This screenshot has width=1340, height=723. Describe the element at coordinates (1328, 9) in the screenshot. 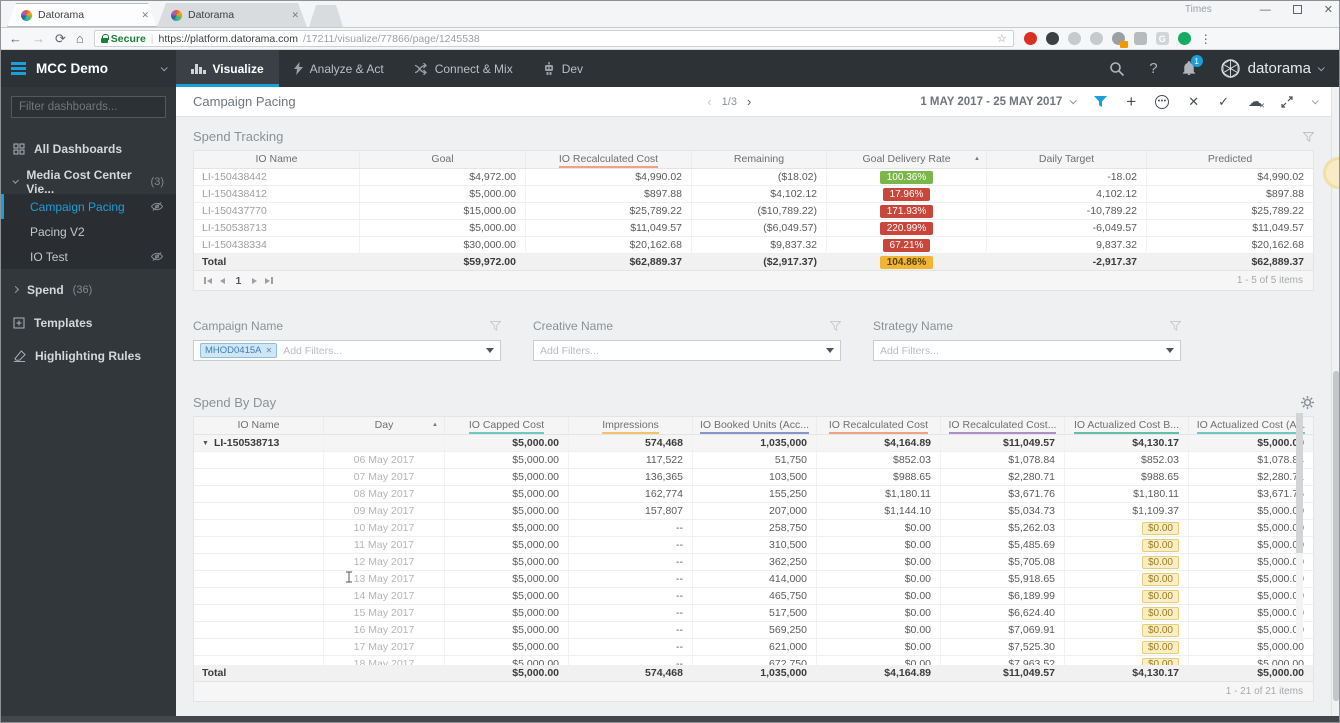

I see `close-window-button: ✕` at that location.